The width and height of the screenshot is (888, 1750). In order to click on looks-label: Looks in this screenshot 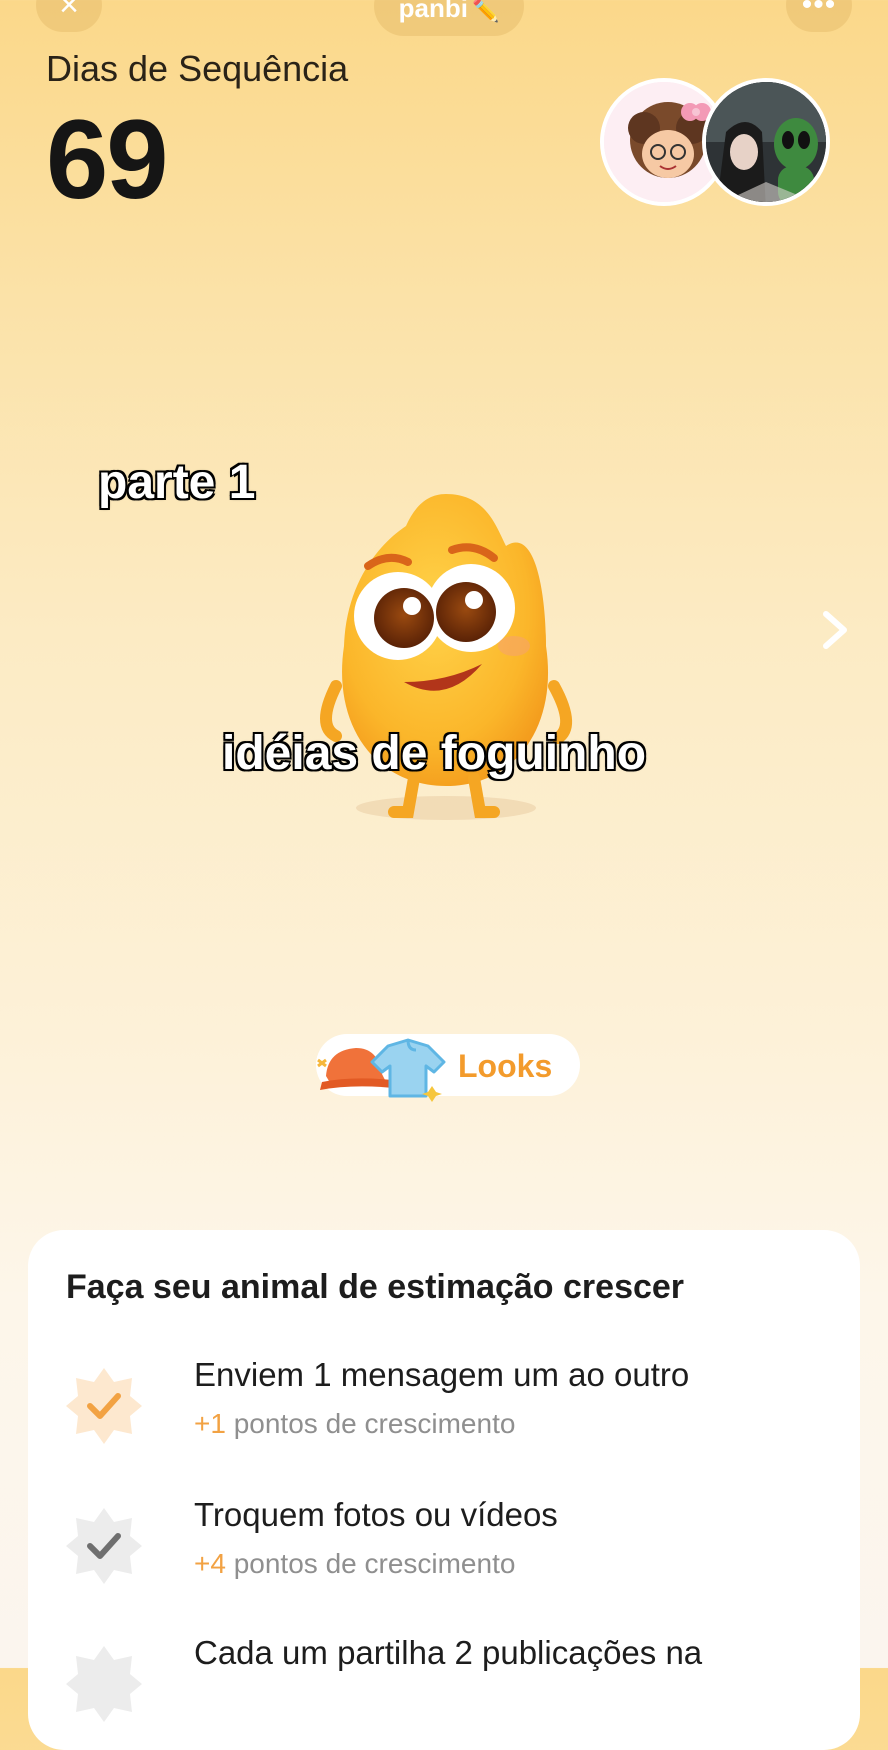, I will do `click(505, 1066)`.